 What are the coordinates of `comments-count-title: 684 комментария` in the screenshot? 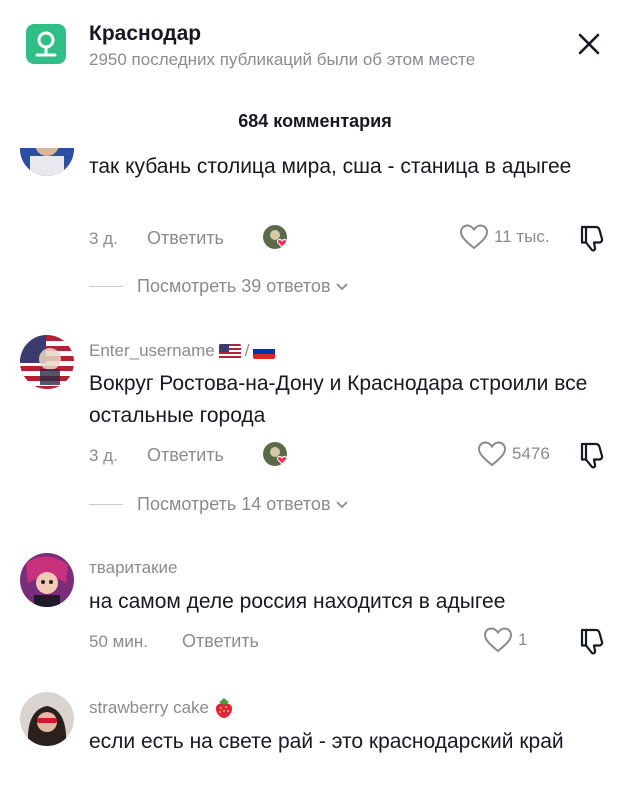 It's located at (315, 121).